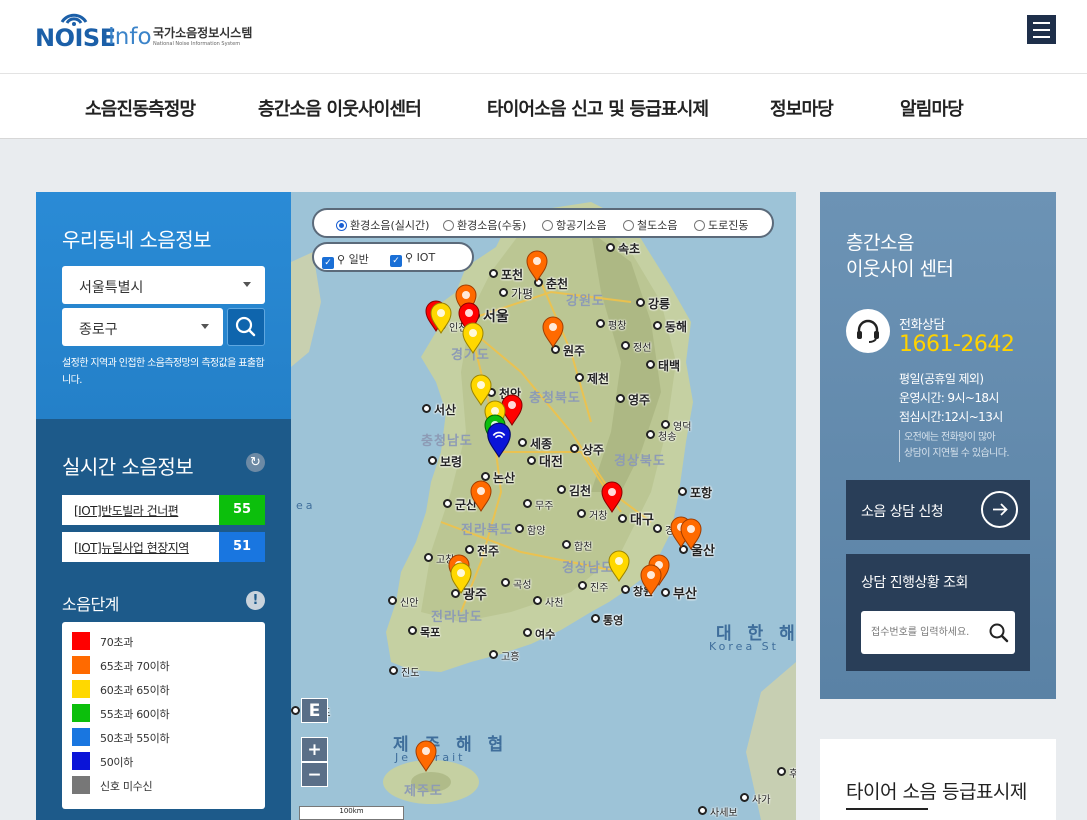 This screenshot has width=1087, height=820. Describe the element at coordinates (676, 425) in the screenshot. I see `city-label: 영덕` at that location.